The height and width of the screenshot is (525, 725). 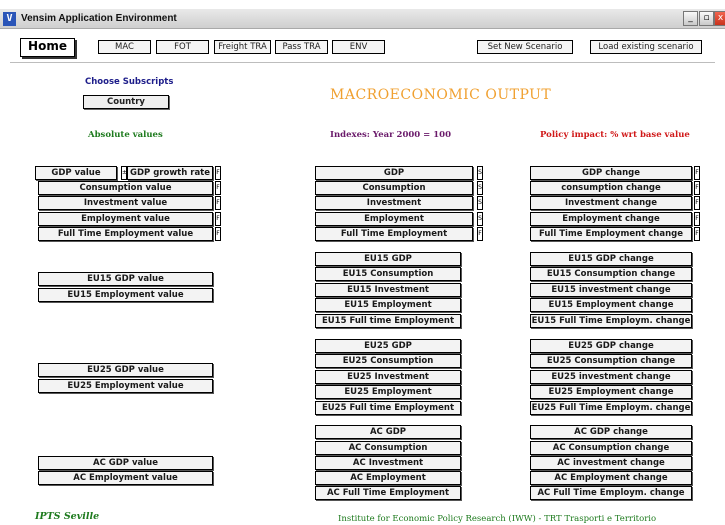 What do you see at coordinates (358, 47) in the screenshot?
I see `tab-env: ENV` at bounding box center [358, 47].